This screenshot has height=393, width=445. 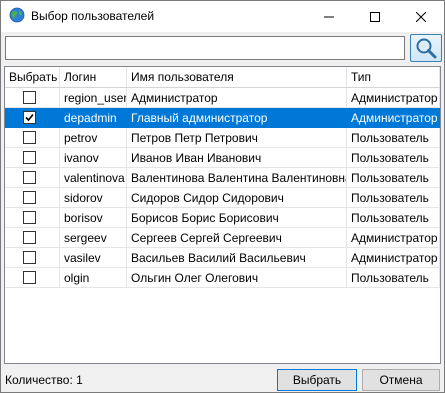 What do you see at coordinates (237, 138) in the screenshot?
I see `user-name-cell: Петров Петр Петрович` at bounding box center [237, 138].